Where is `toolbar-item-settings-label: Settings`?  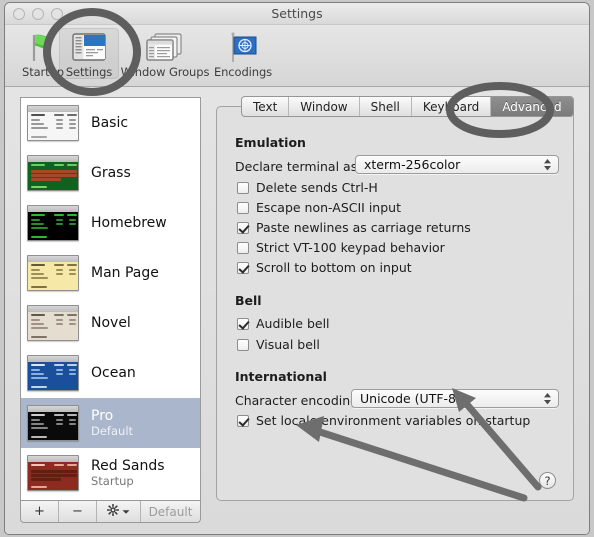 toolbar-item-settings-label: Settings is located at coordinates (89, 72).